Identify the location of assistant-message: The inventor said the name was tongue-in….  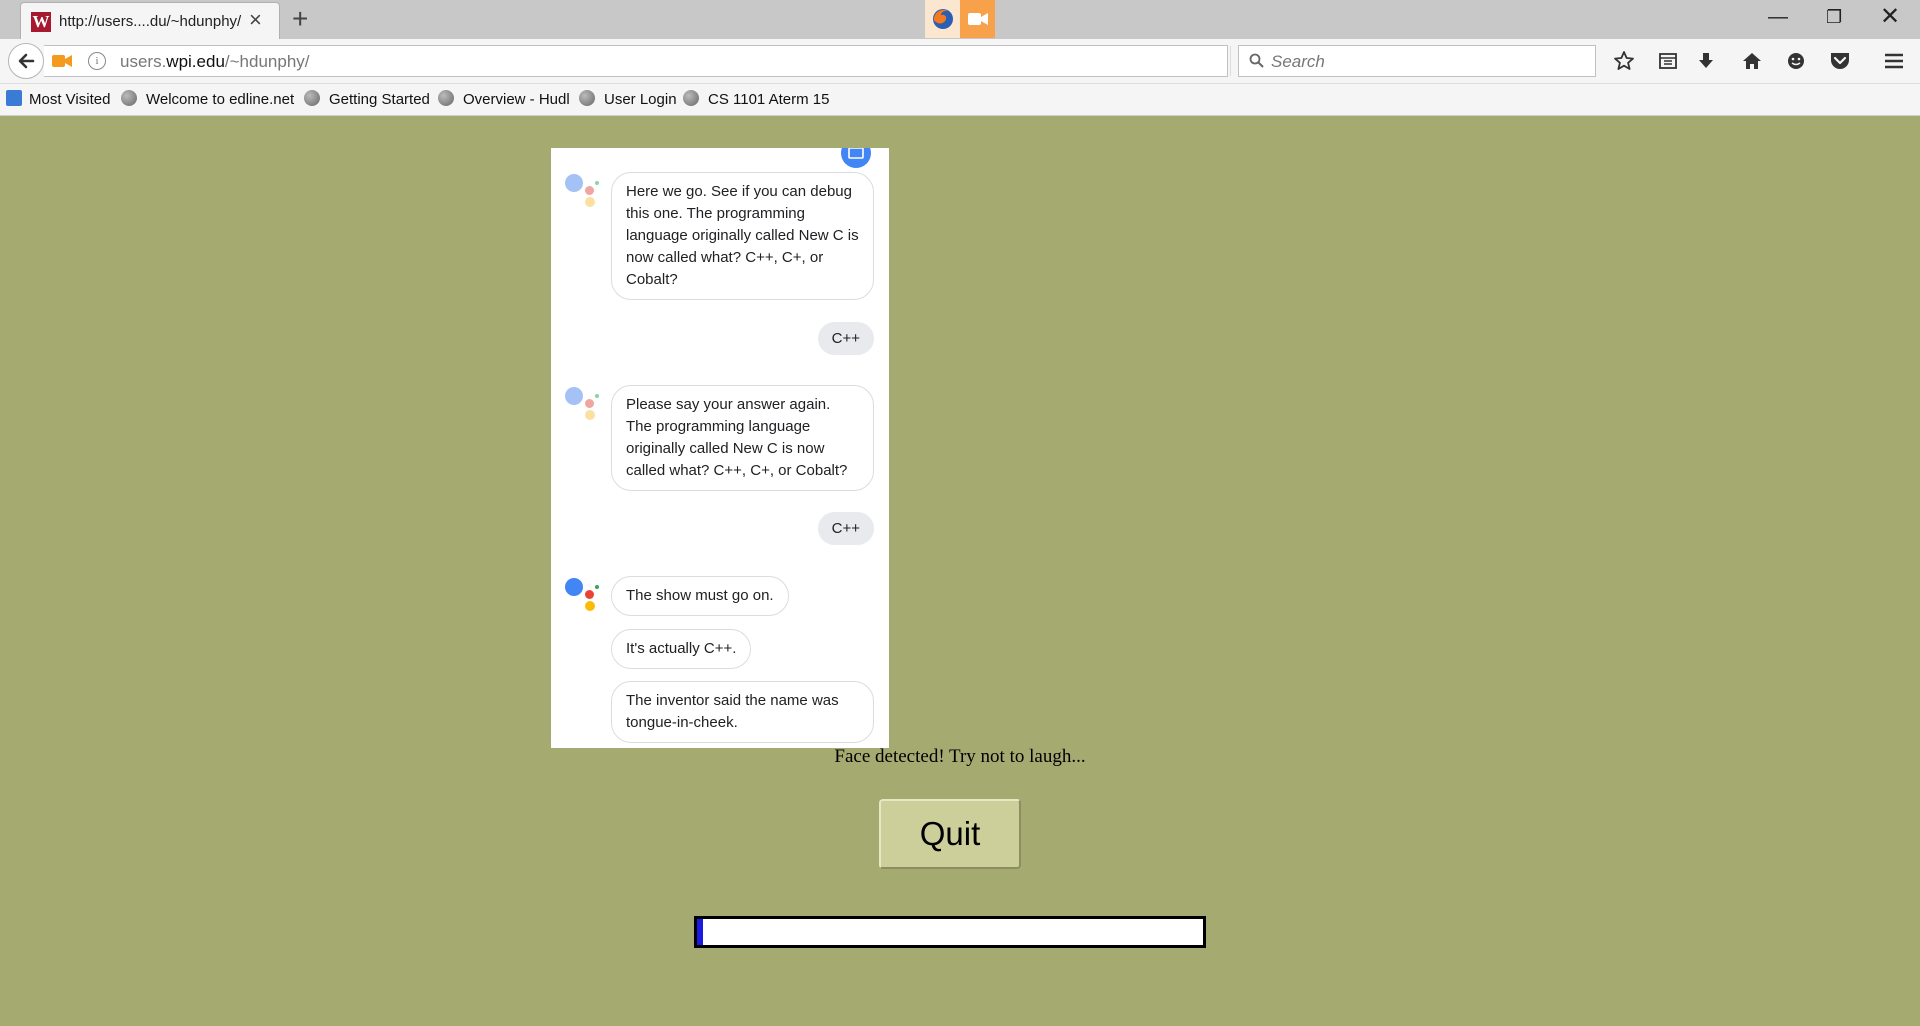
(742, 712).